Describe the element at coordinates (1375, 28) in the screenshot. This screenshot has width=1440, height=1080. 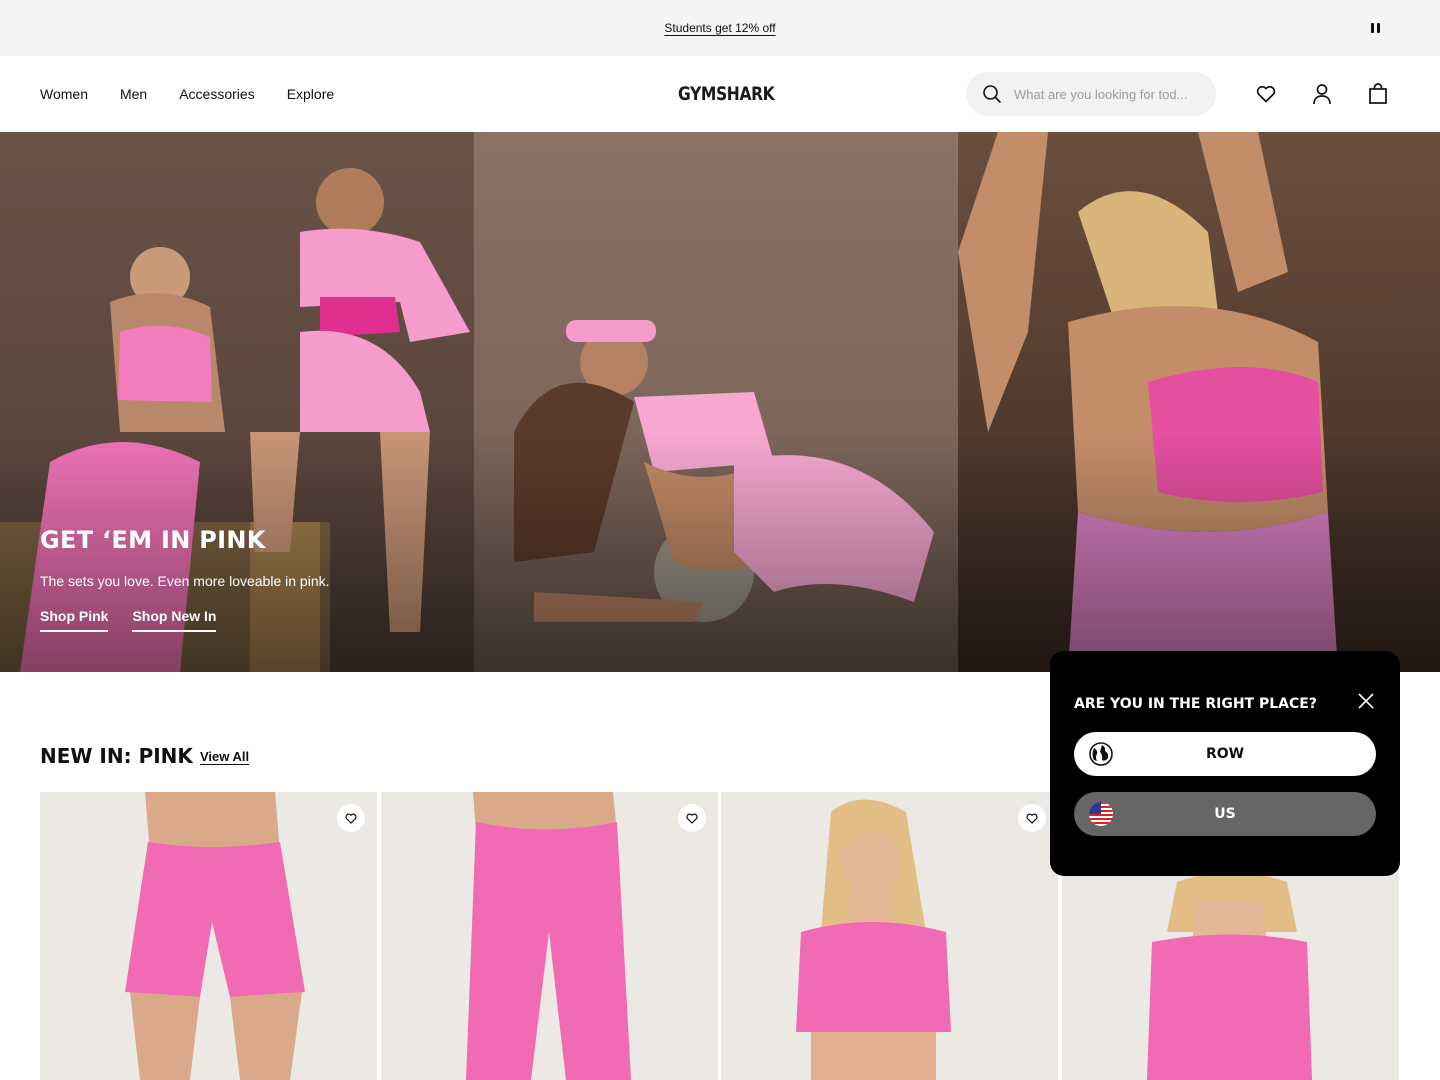
I see `pause-icon` at that location.